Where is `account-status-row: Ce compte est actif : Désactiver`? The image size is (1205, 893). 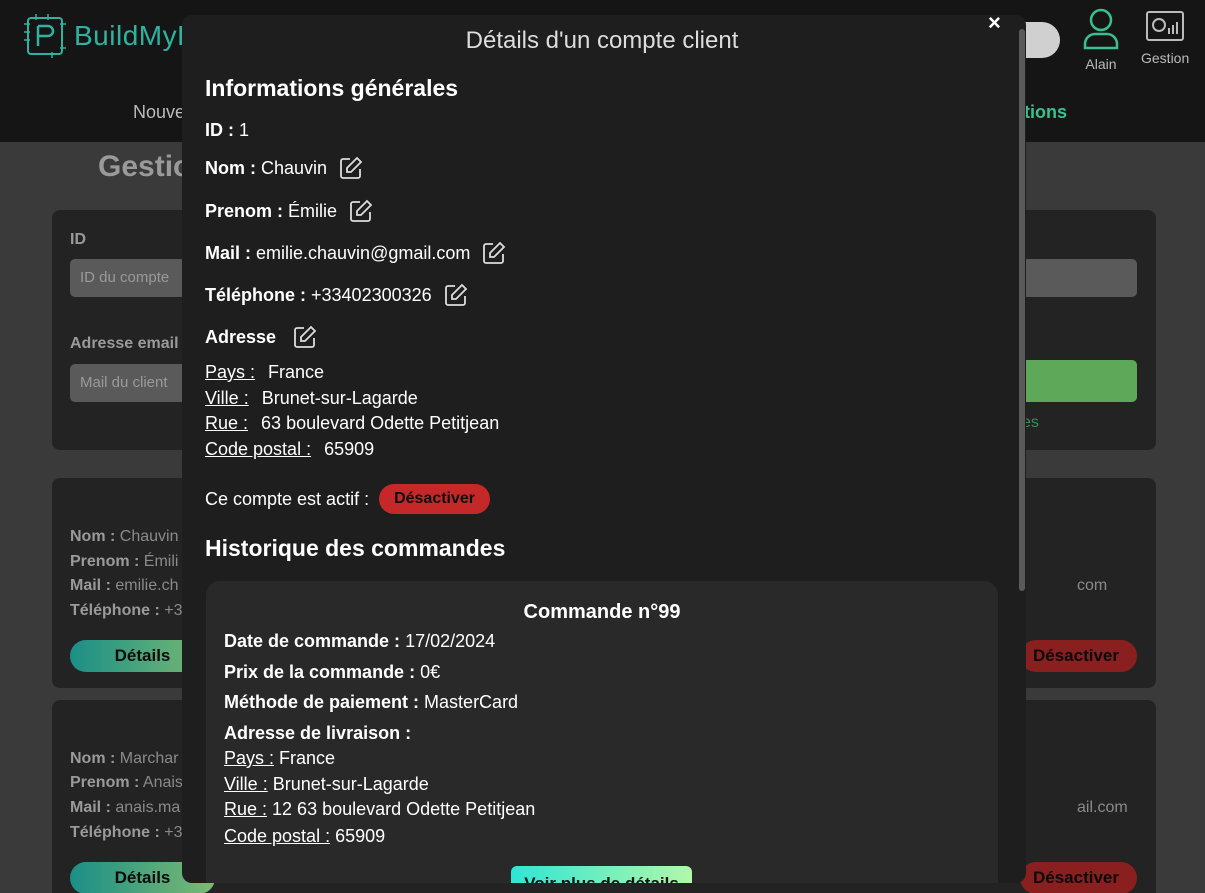
account-status-row: Ce compte est actif : Désactiver is located at coordinates (348, 499).